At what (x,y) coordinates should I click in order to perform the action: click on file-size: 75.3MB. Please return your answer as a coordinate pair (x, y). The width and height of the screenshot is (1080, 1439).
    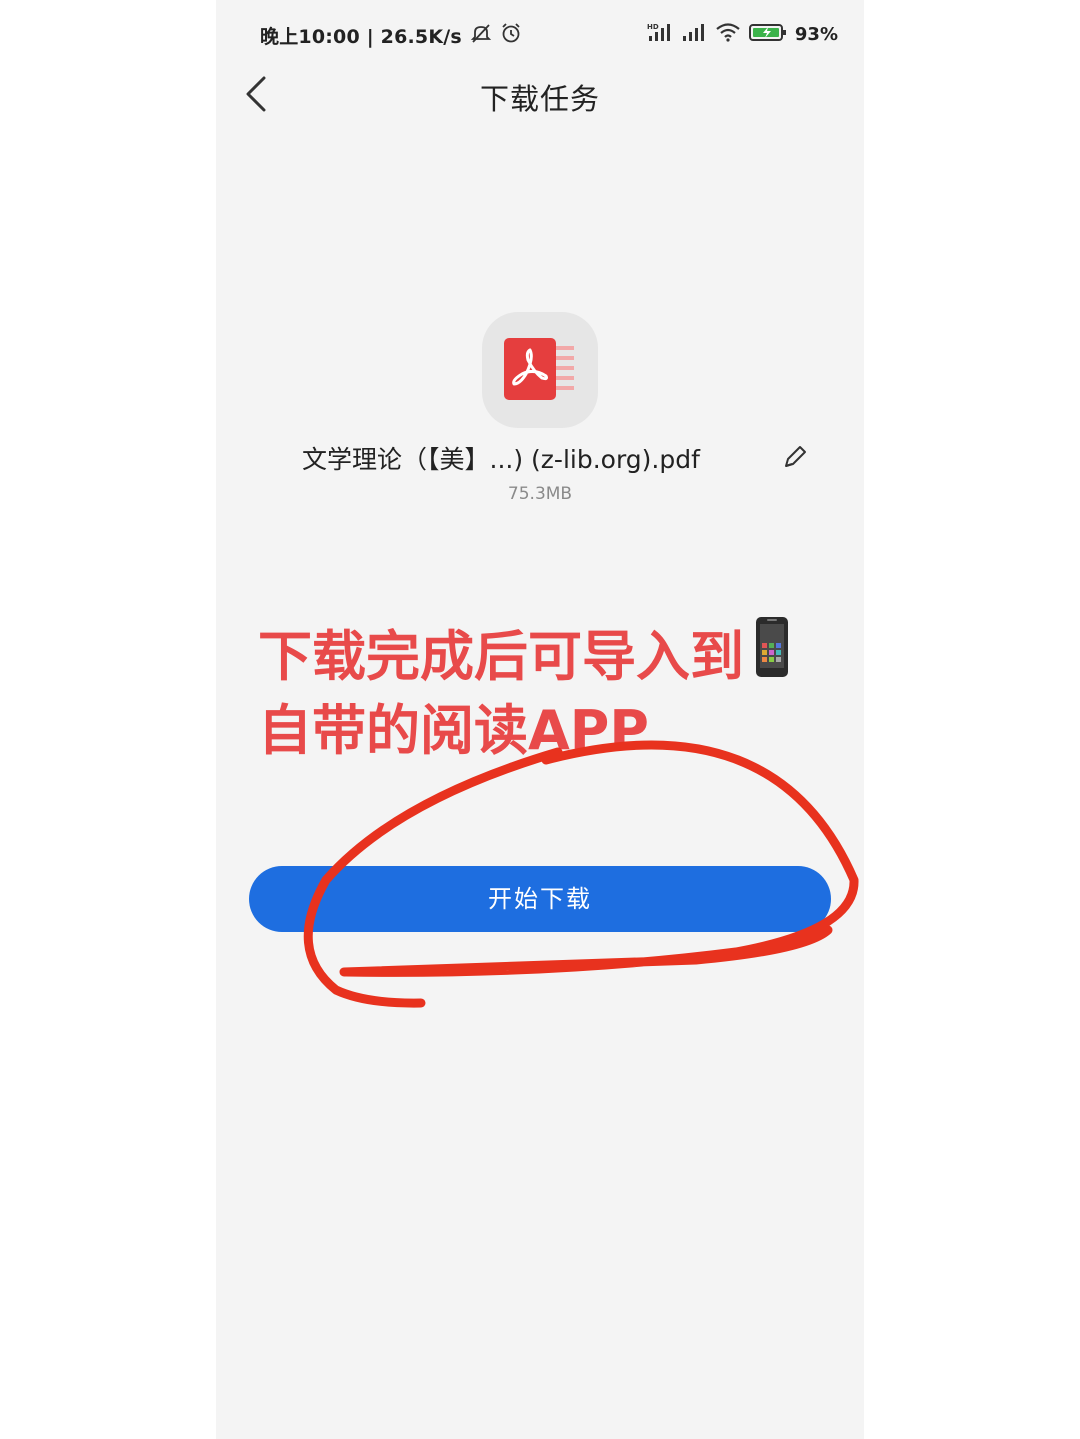
    Looking at the image, I should click on (540, 494).